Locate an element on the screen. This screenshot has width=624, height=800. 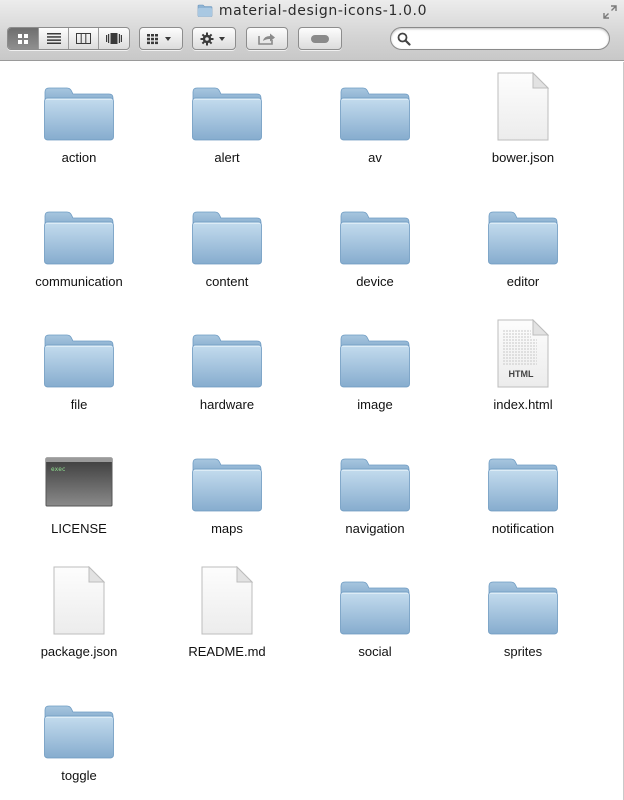
file-item: alert is located at coordinates (227, 127).